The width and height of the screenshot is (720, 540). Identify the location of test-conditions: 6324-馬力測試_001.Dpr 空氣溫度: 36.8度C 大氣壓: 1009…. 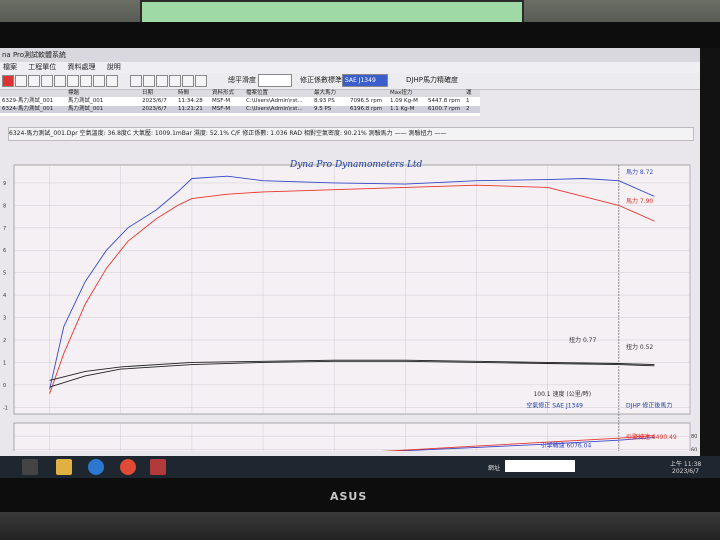
(351, 134).